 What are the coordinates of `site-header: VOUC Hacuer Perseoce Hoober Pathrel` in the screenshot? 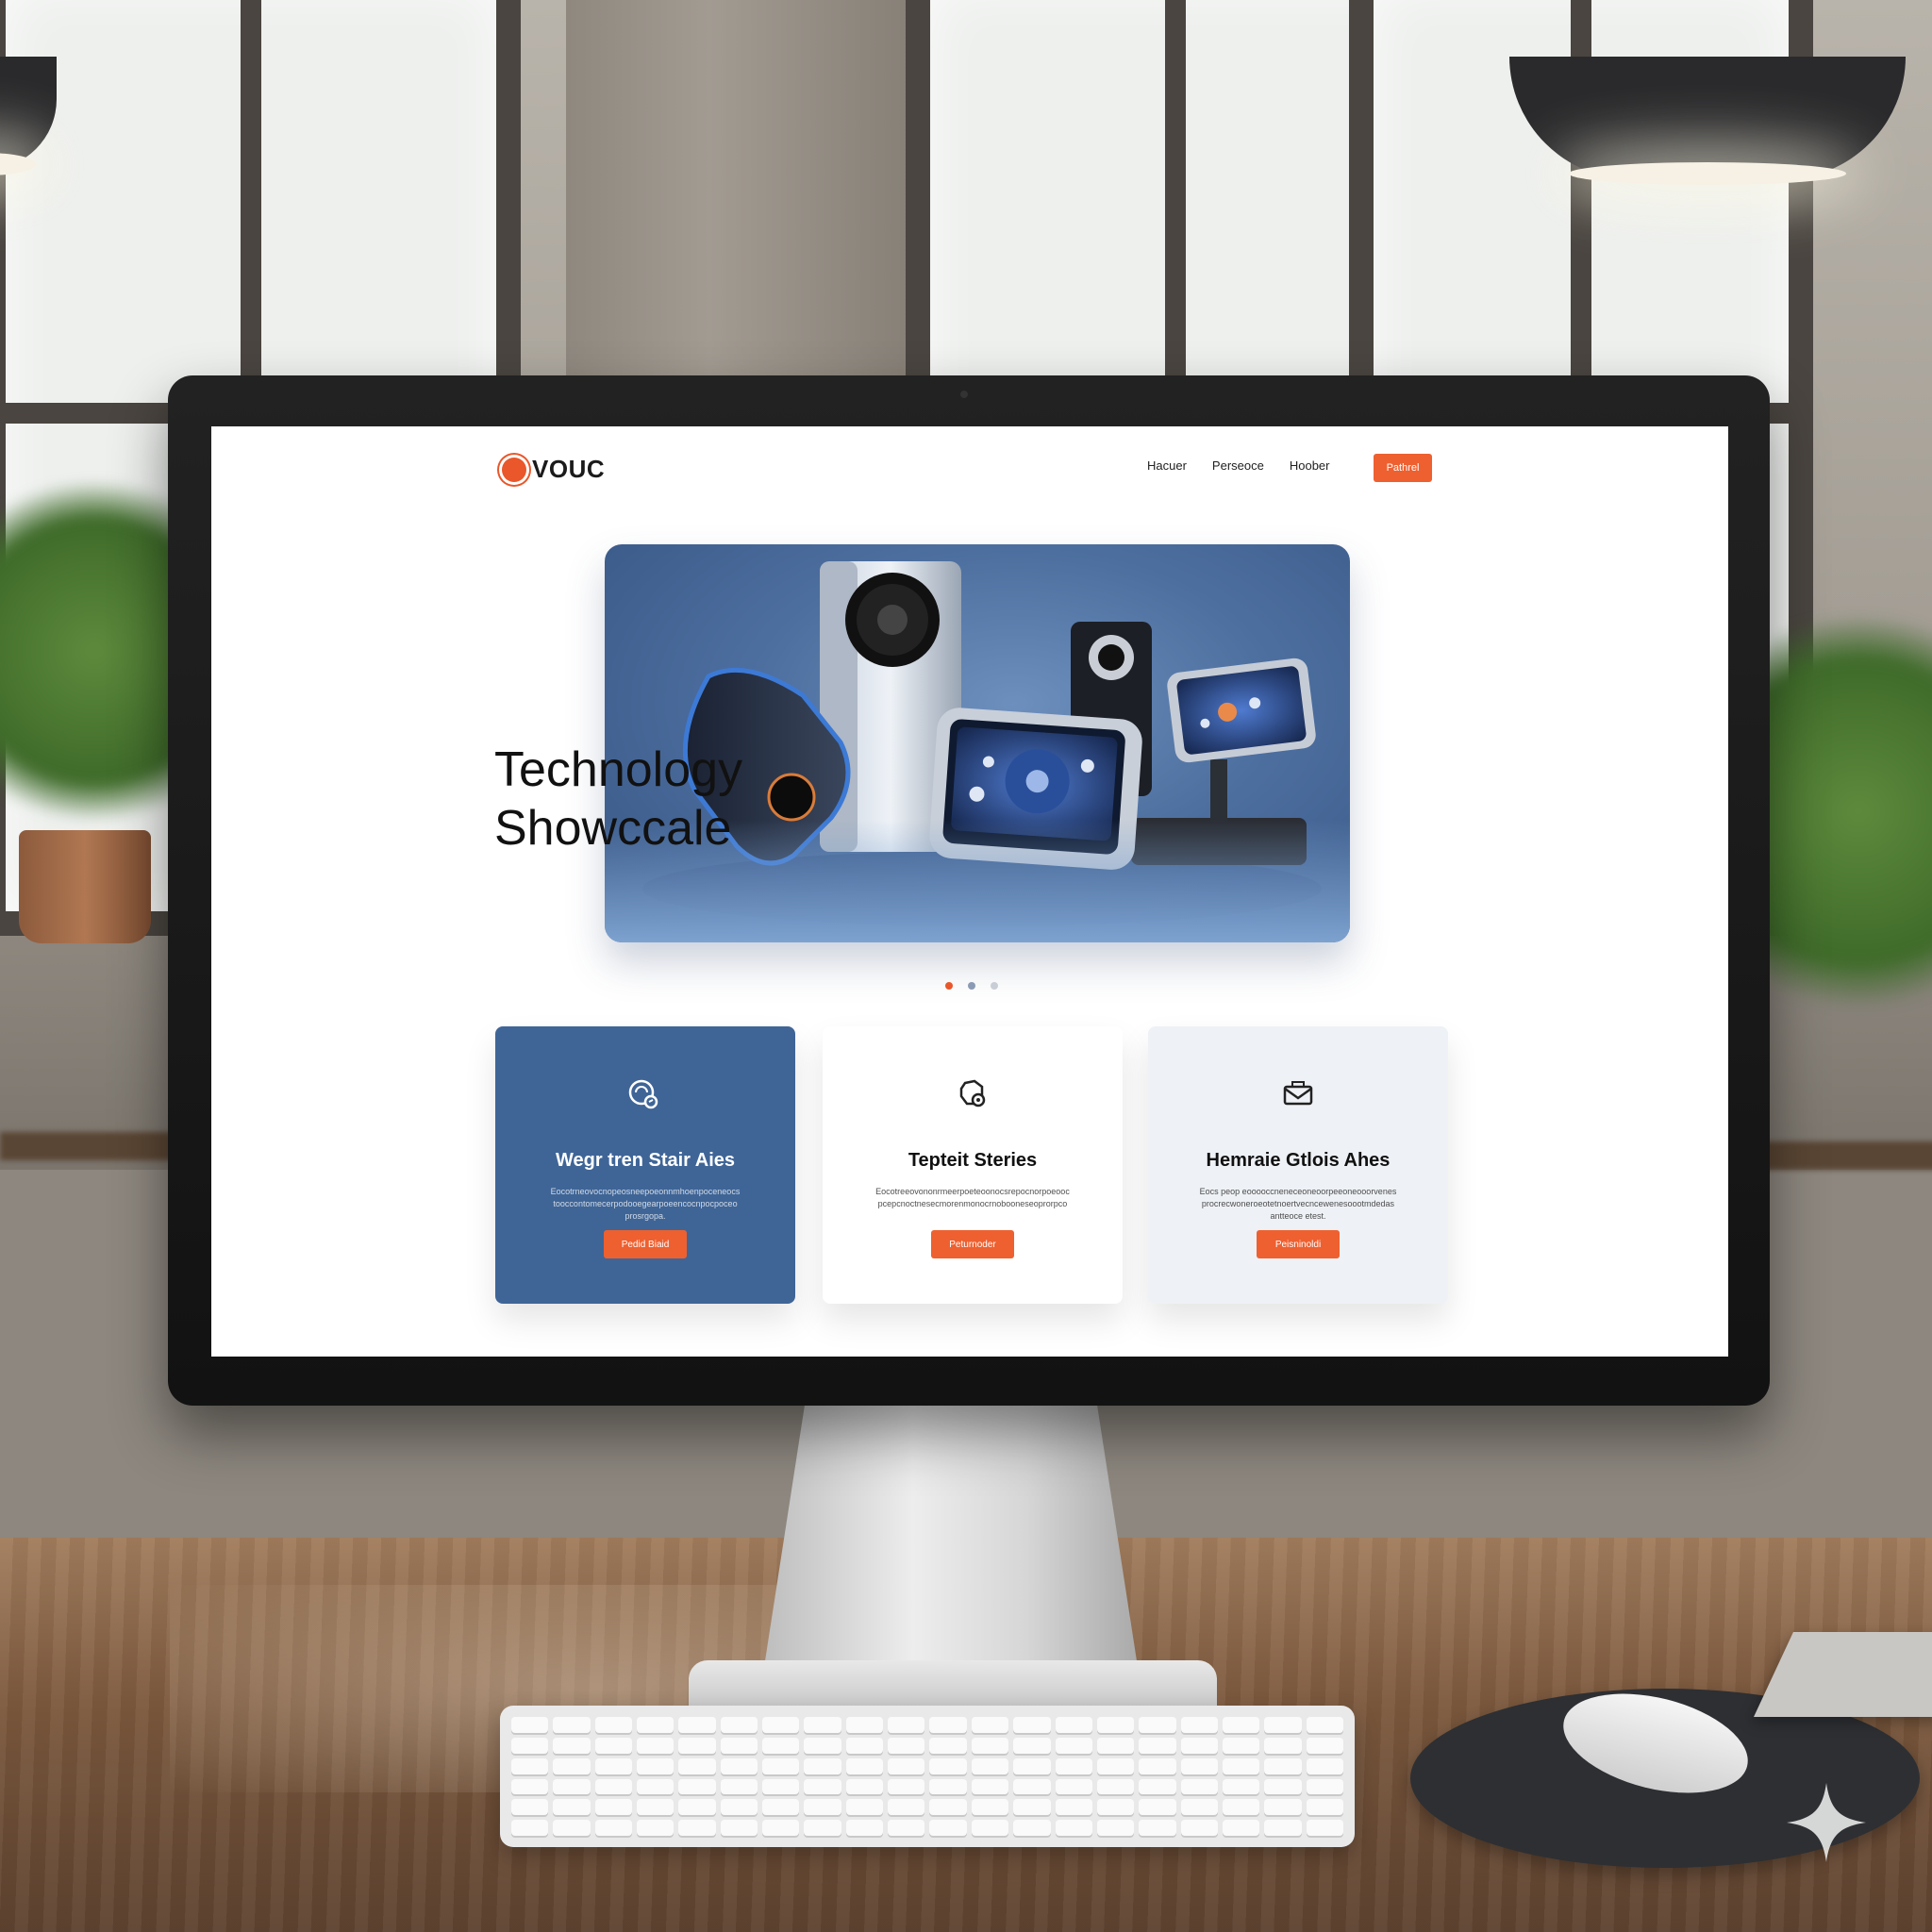 It's located at (969, 469).